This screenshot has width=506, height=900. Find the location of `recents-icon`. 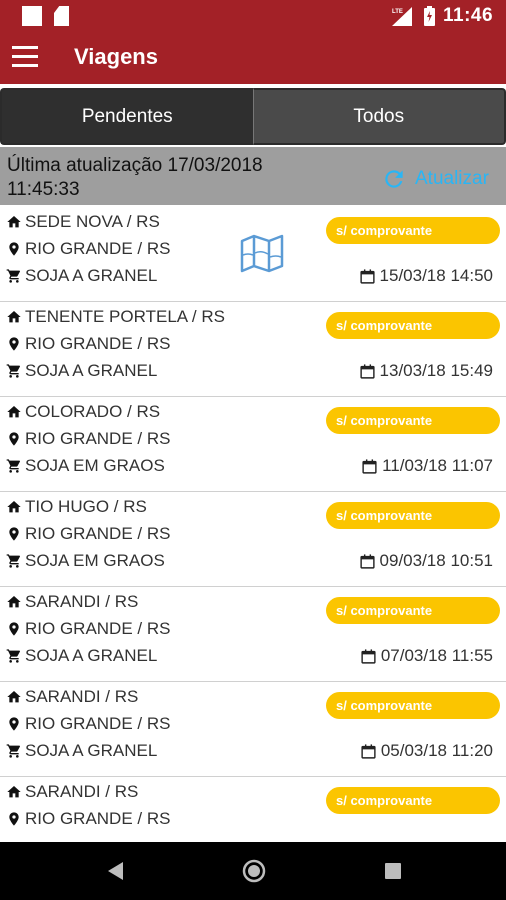

recents-icon is located at coordinates (393, 871).